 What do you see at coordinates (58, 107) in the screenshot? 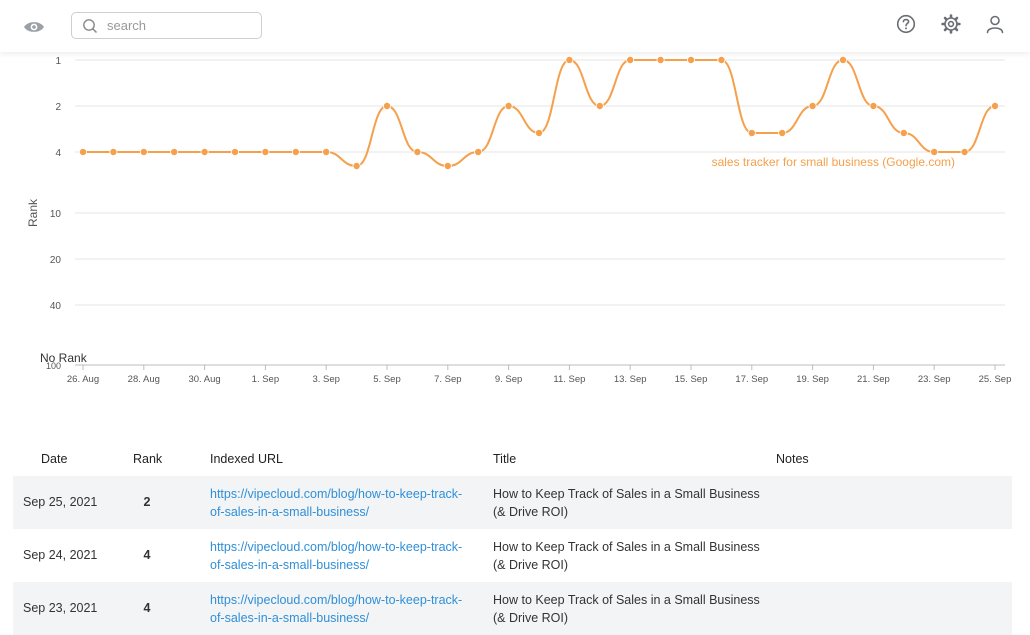
I see `y-tick-label: 2` at bounding box center [58, 107].